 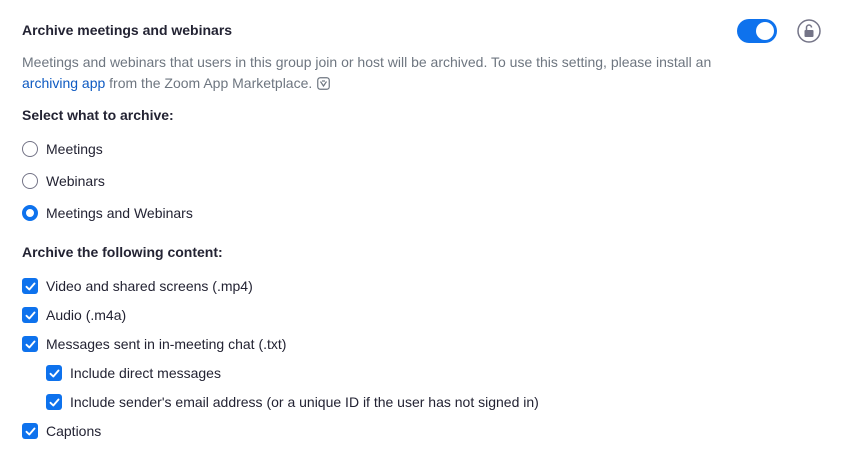 I want to click on checkbox-label: Include direct messages, so click(x=145, y=373).